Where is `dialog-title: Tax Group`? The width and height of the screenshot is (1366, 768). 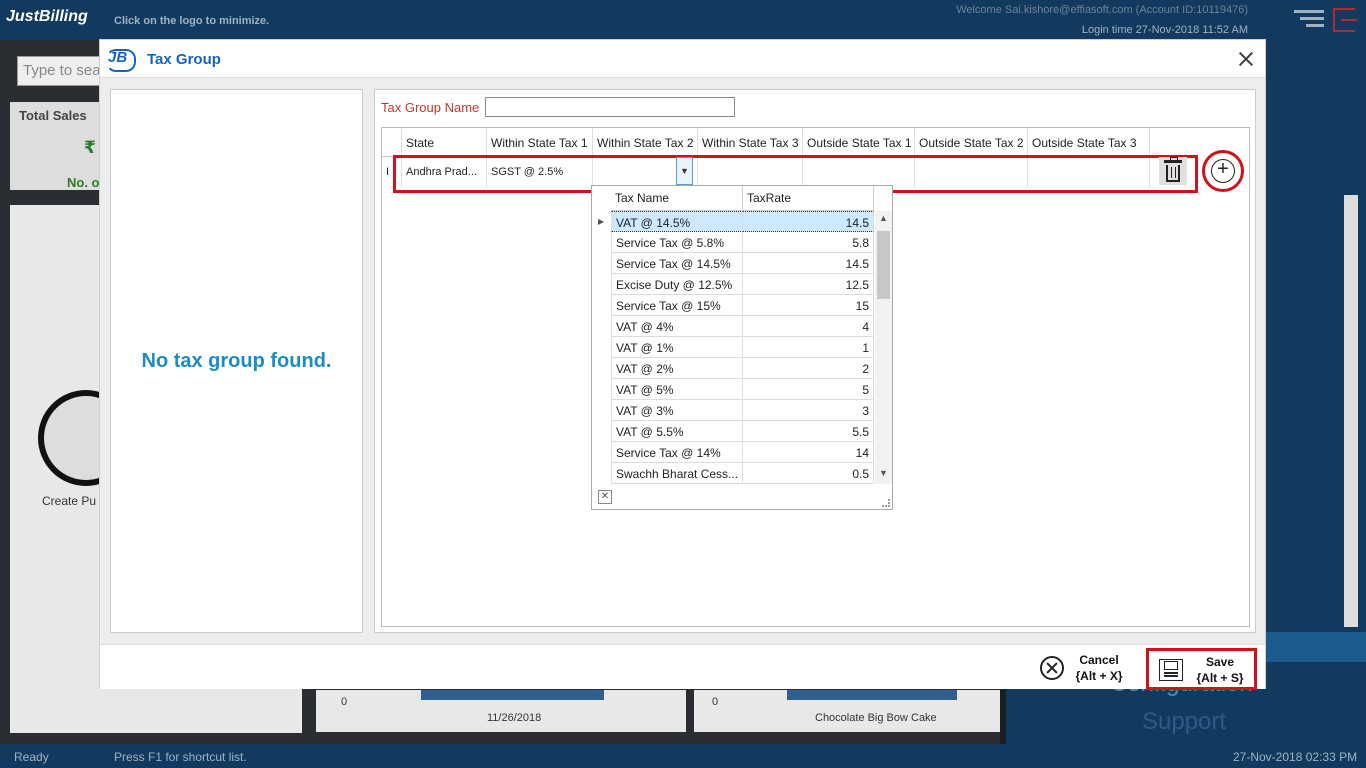
dialog-title: Tax Group is located at coordinates (184, 59).